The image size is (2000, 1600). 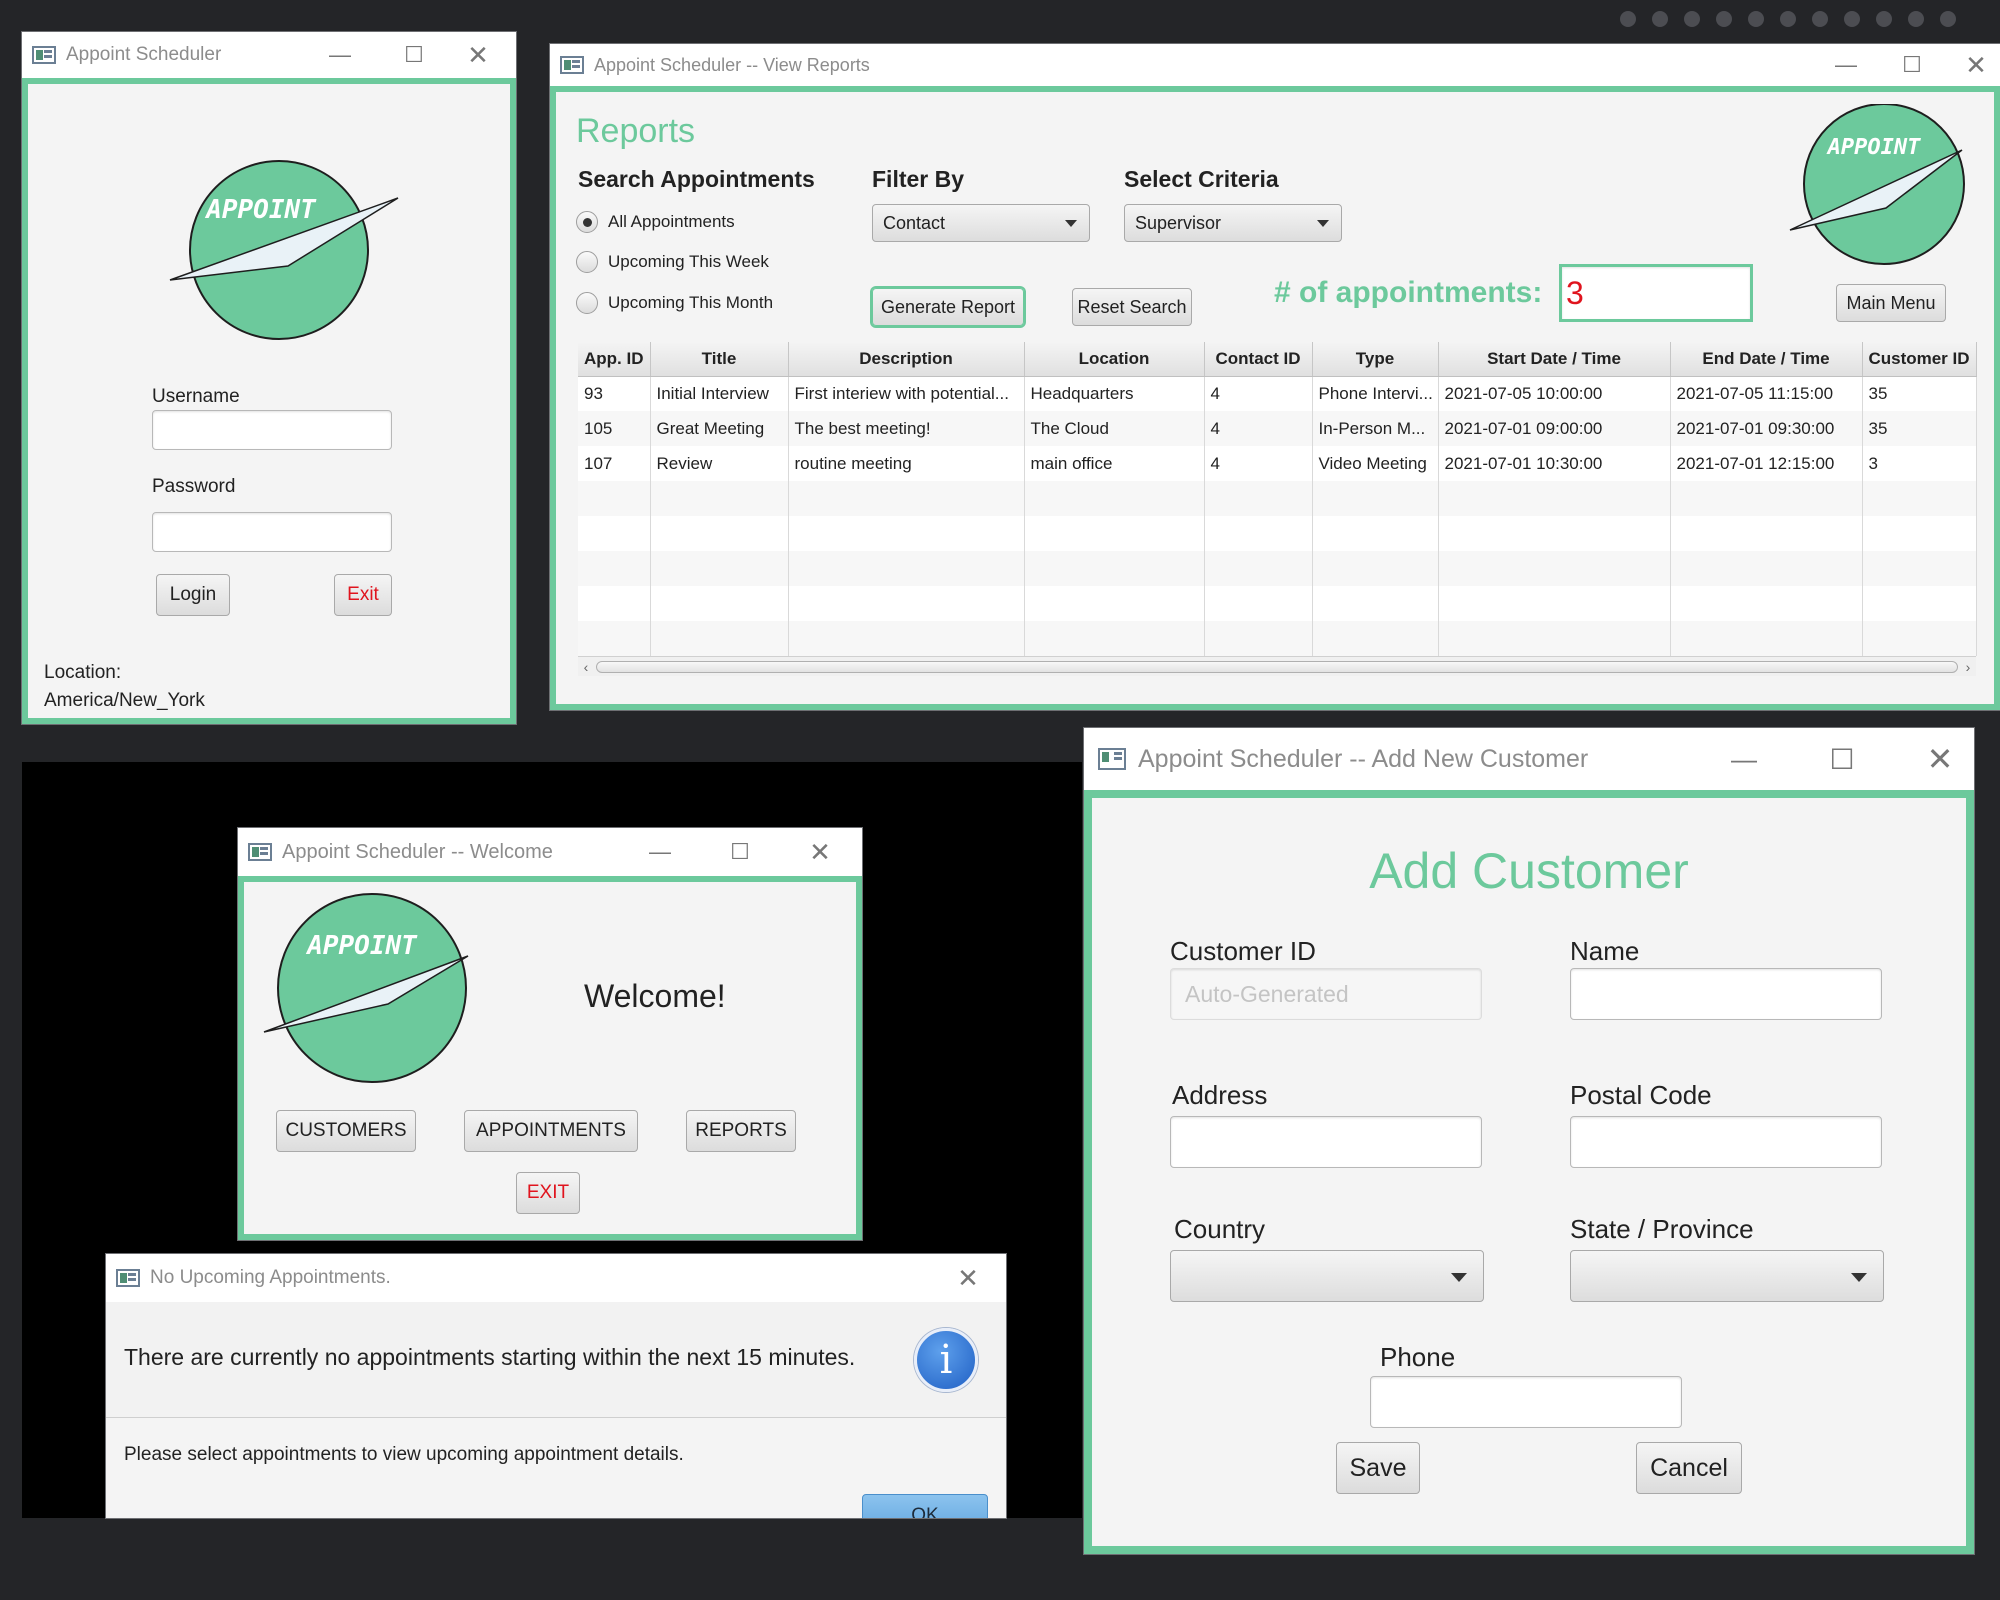 What do you see at coordinates (1766, 428) in the screenshot?
I see `table-cell: 2021-07-01 09:30:00` at bounding box center [1766, 428].